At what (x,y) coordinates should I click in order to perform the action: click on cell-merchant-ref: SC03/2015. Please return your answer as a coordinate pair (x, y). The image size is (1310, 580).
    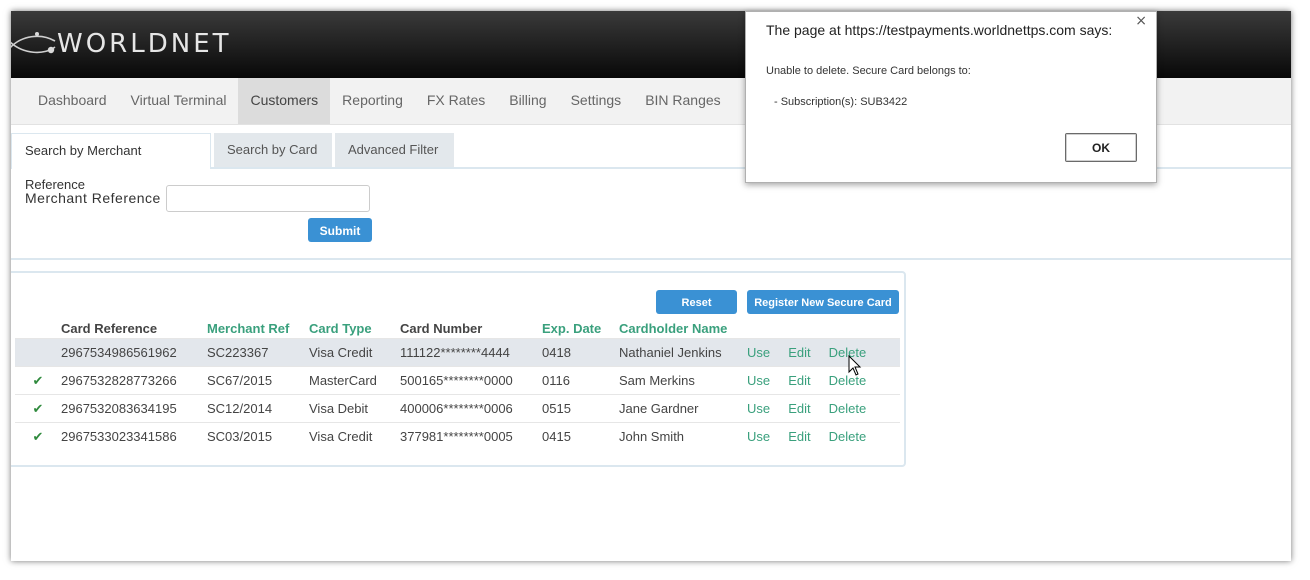
    Looking at the image, I should click on (258, 436).